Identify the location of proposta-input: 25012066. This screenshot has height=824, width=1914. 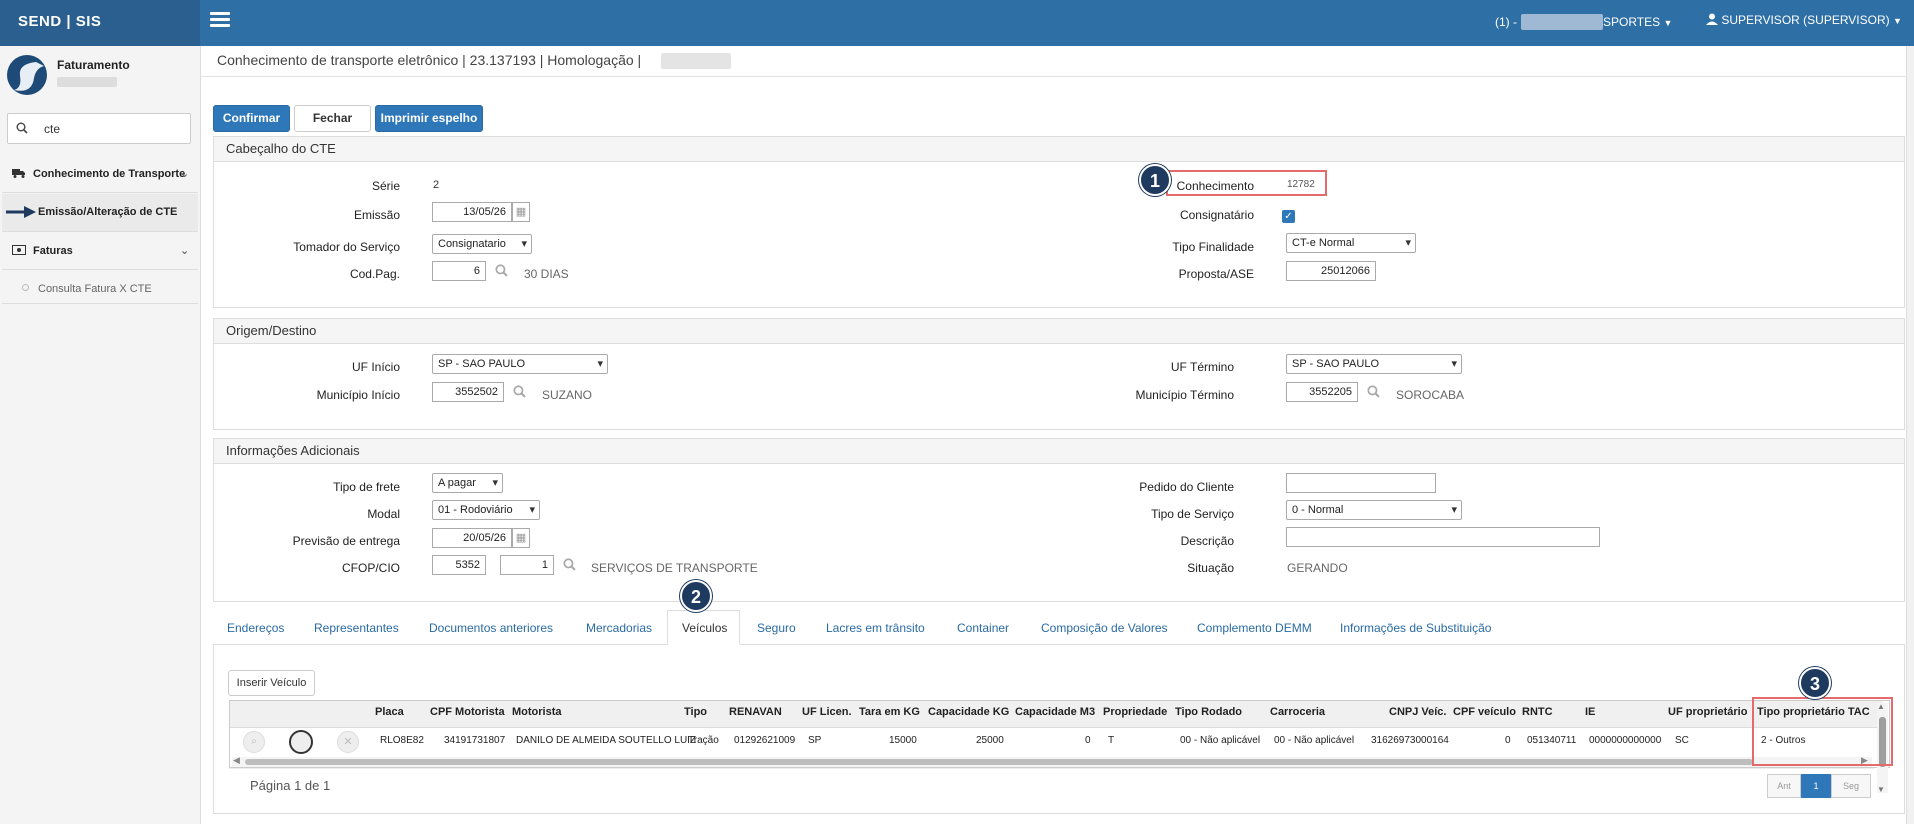
(1331, 271).